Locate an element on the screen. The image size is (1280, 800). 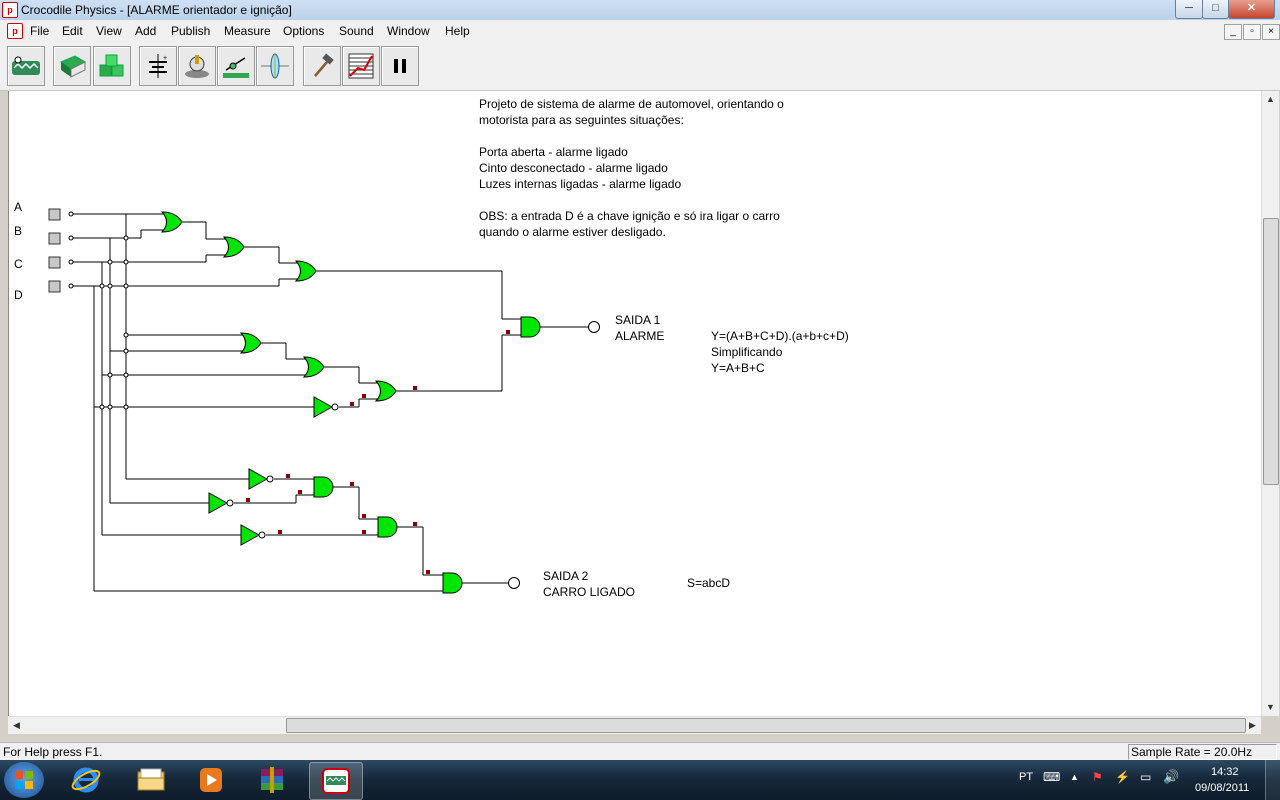
parts-library-button is located at coordinates (112, 66).